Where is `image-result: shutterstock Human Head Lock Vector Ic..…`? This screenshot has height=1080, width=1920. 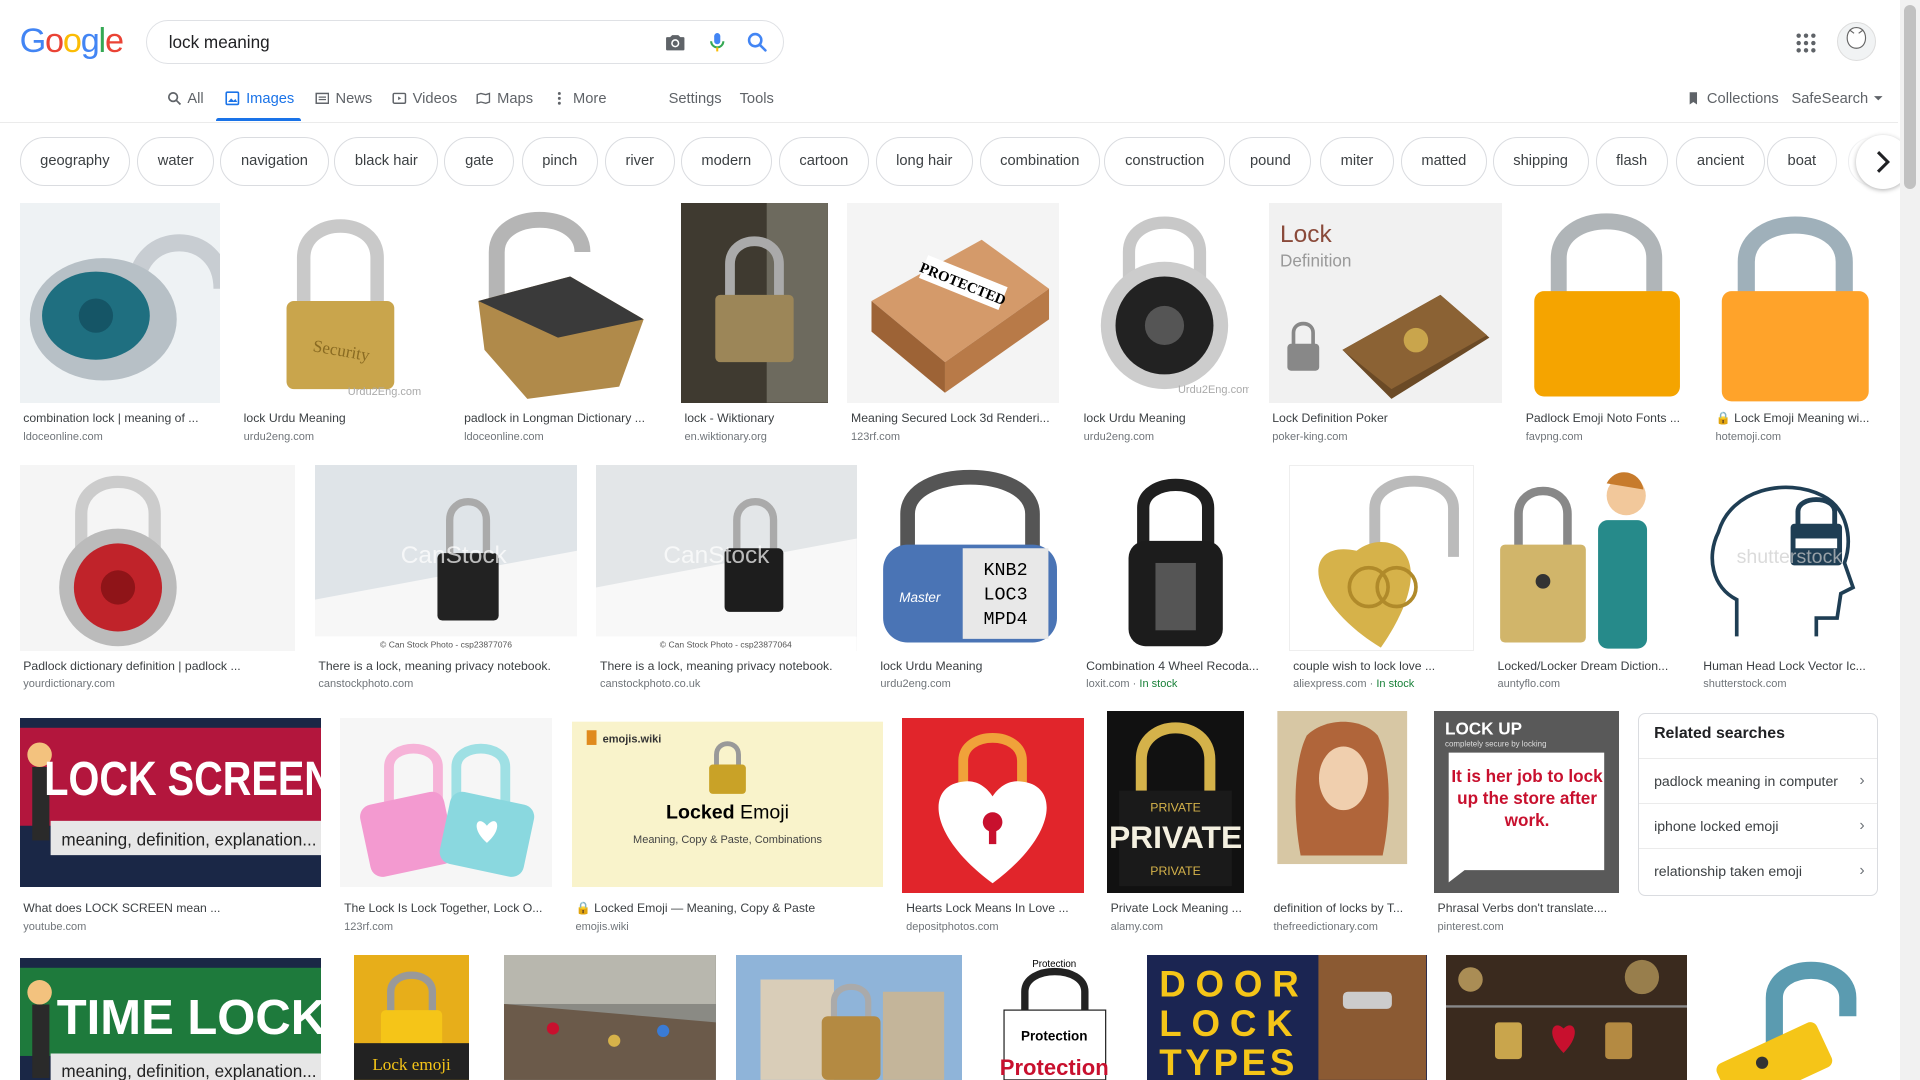 image-result: shutterstock Human Head Lock Vector Ic..… is located at coordinates (1789, 581).